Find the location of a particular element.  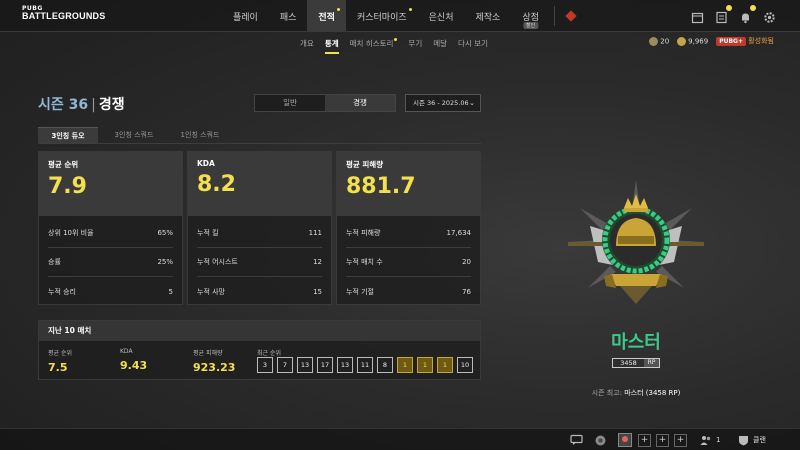

nav-play: 플레이 is located at coordinates (245, 16).